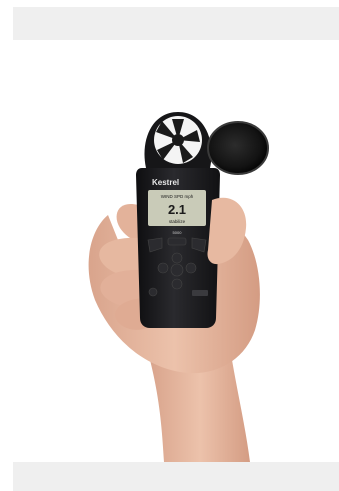 The height and width of the screenshot is (491, 339). Describe the element at coordinates (177, 258) in the screenshot. I see `button-up` at that location.